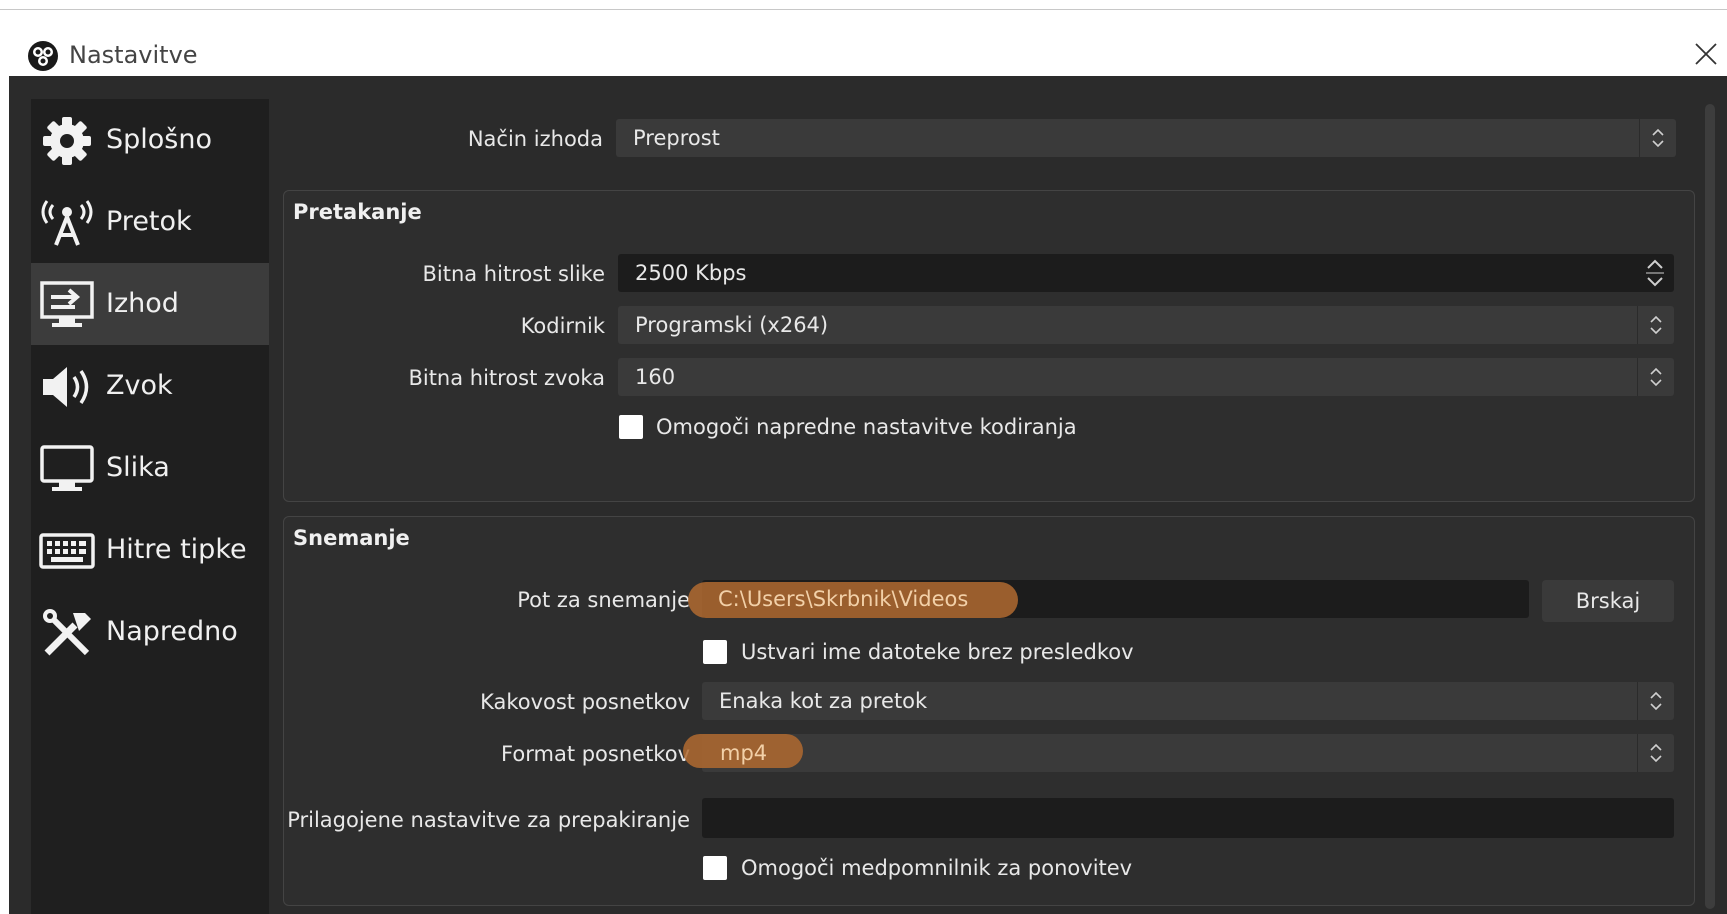  I want to click on output-monitor-icon, so click(67, 304).